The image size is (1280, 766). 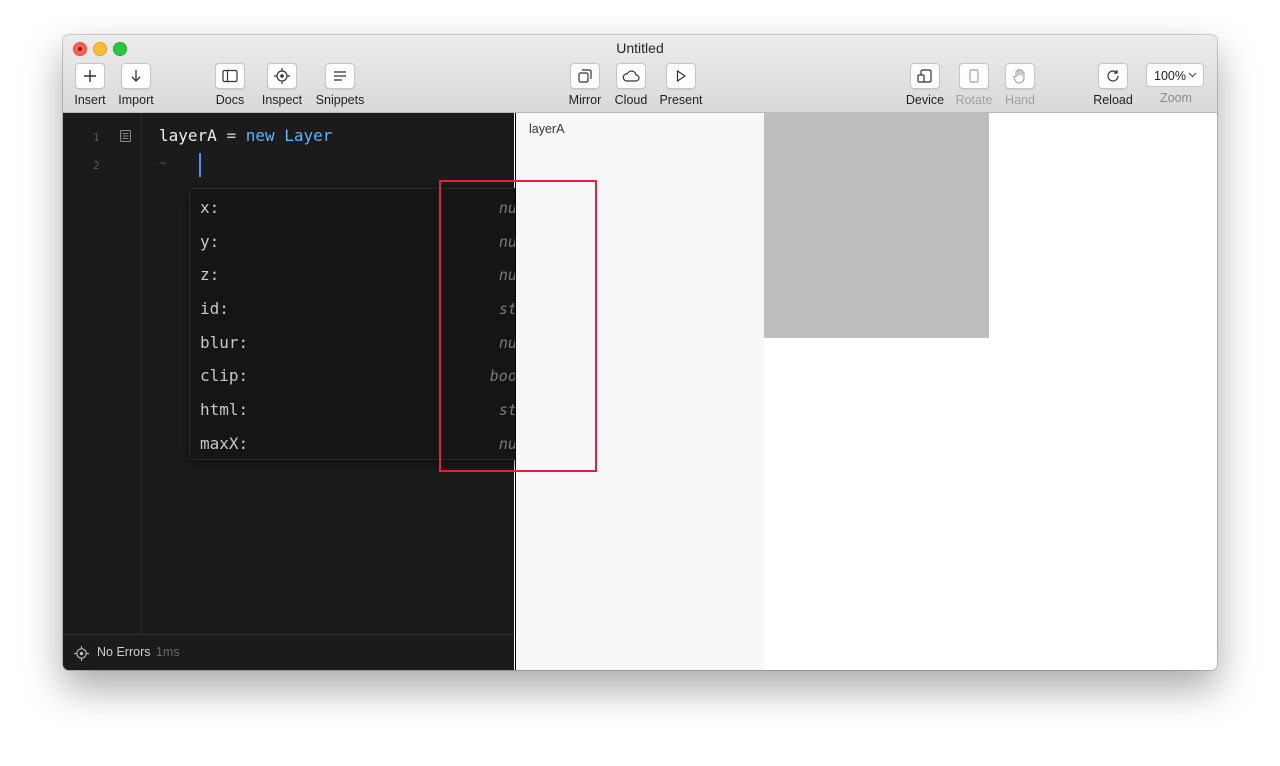 What do you see at coordinates (230, 85) in the screenshot?
I see `docs-button: Docs` at bounding box center [230, 85].